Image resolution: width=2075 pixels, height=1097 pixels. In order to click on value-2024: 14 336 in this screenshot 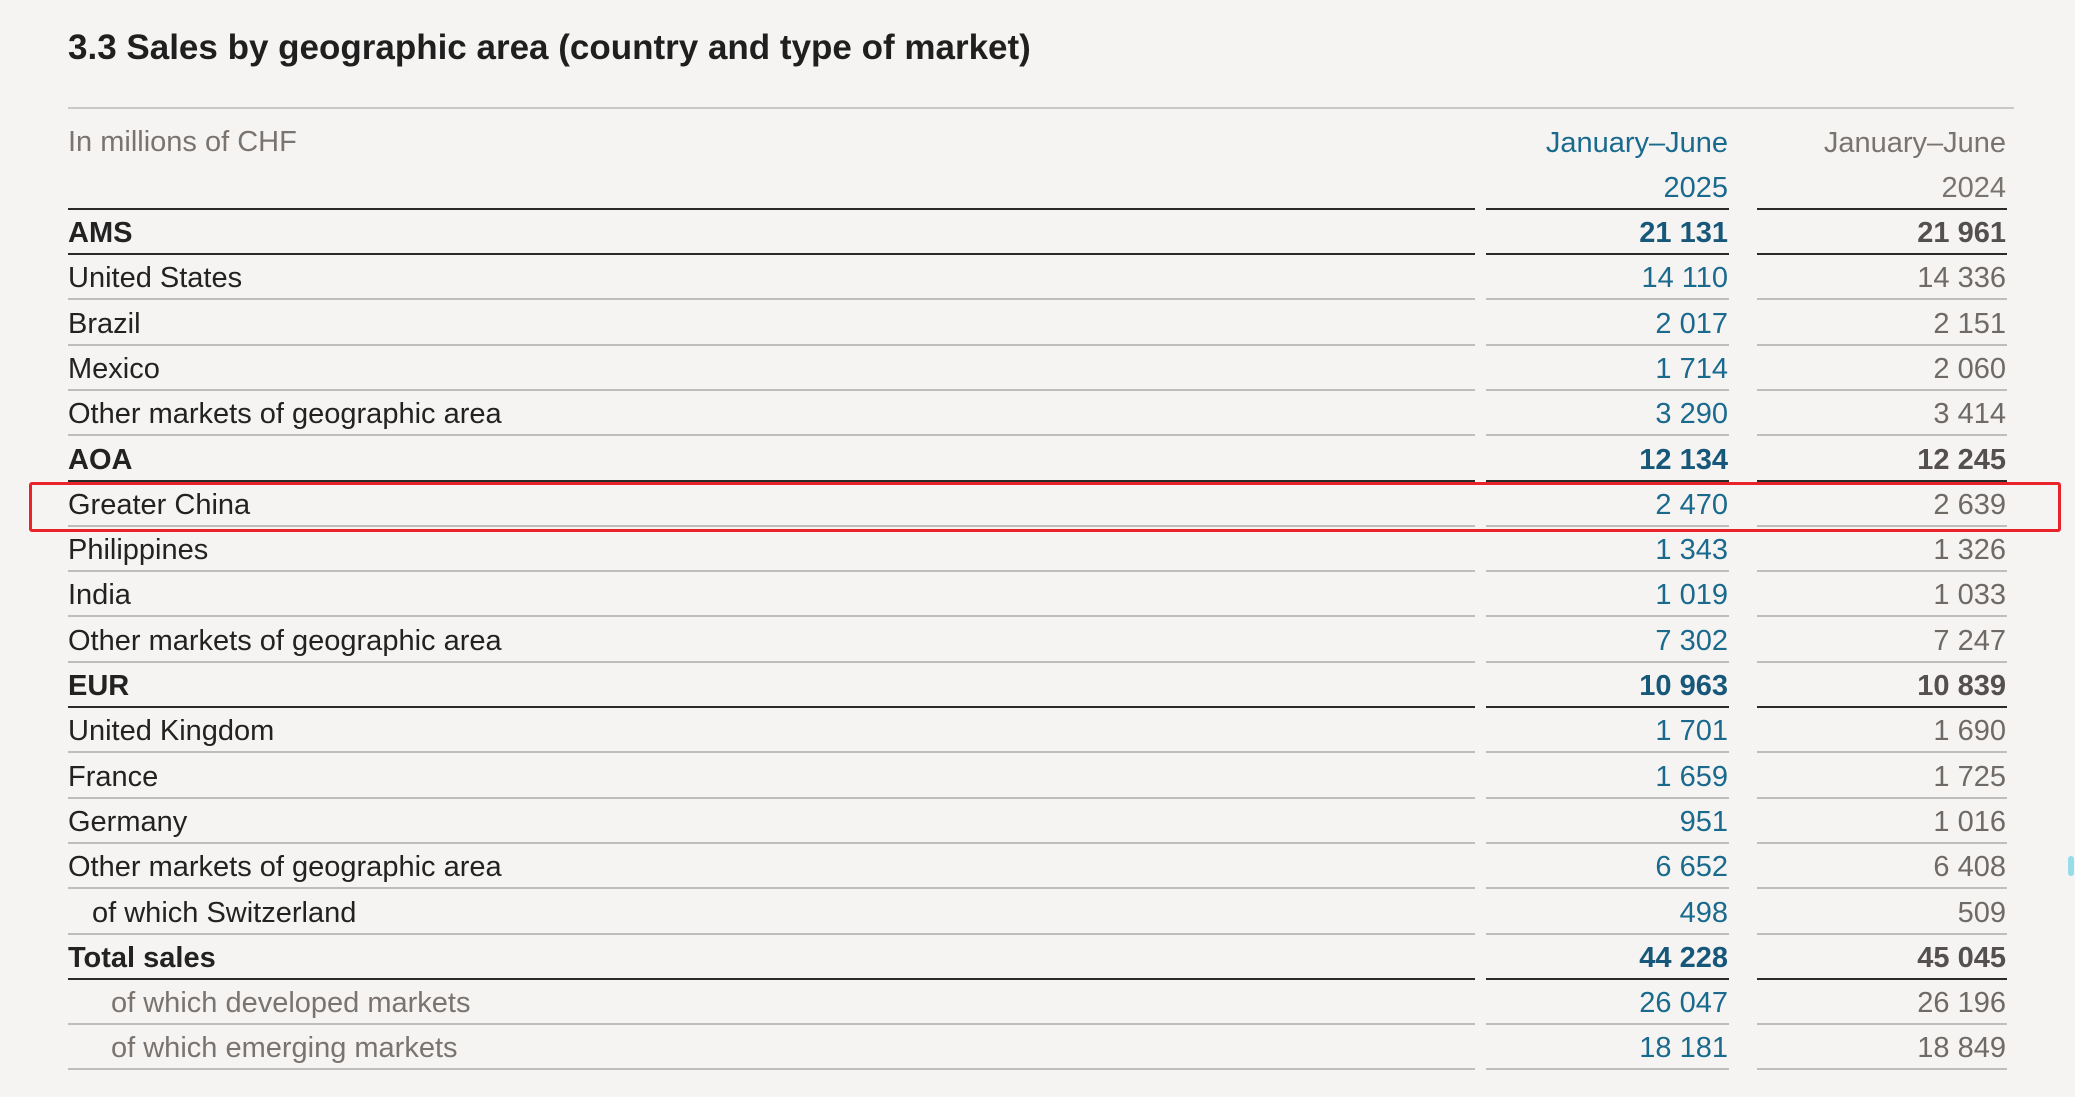, I will do `click(1961, 278)`.